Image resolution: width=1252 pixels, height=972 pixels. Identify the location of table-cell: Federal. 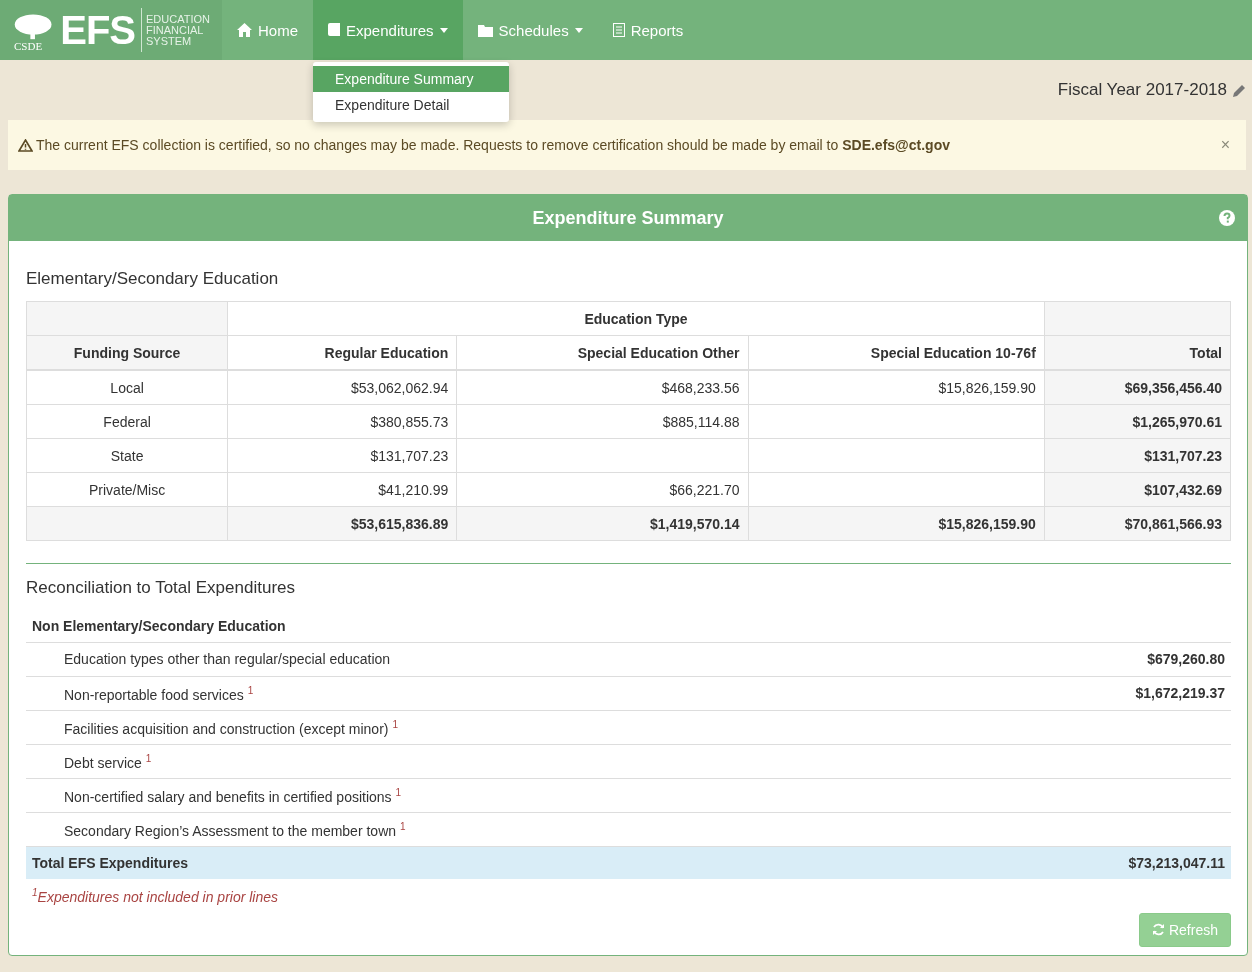
(127, 421).